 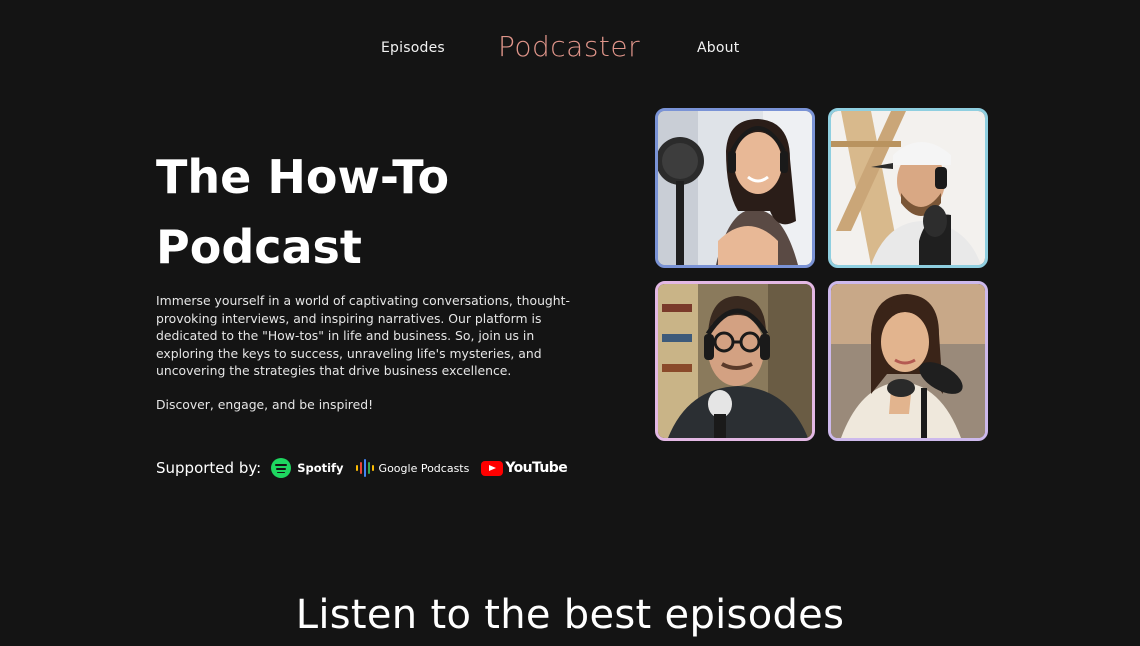 I want to click on google-podcasts-icon, so click(x=364, y=468).